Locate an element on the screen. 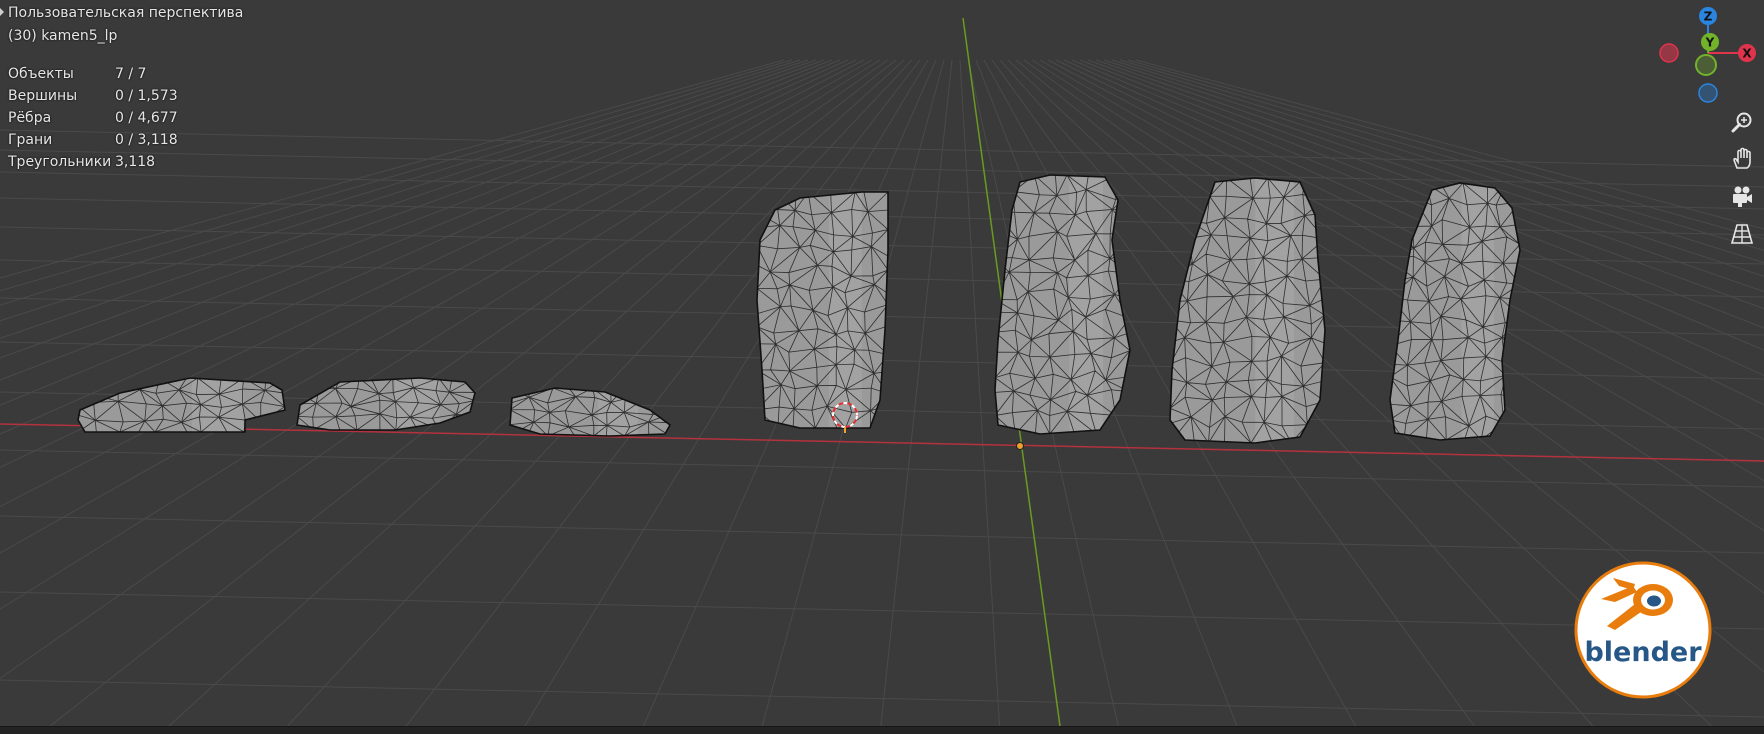 This screenshot has height=734, width=1764. stat-label: Вершины is located at coordinates (43, 96).